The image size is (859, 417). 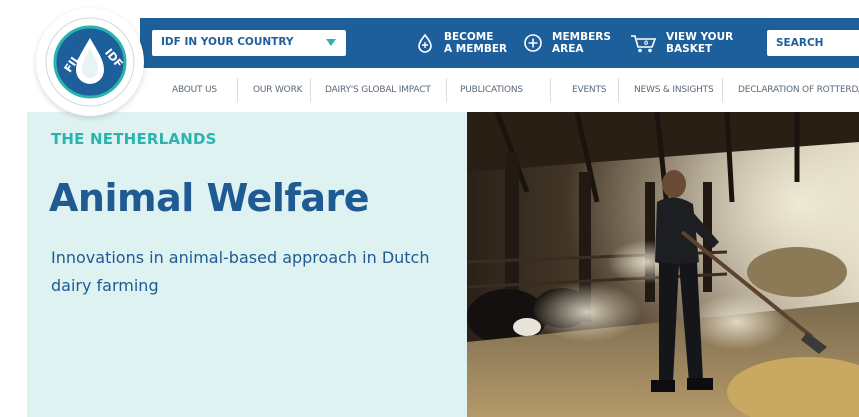 I want to click on view-basket-button: 0 VIEW YOUR BASKET, so click(x=680, y=43).